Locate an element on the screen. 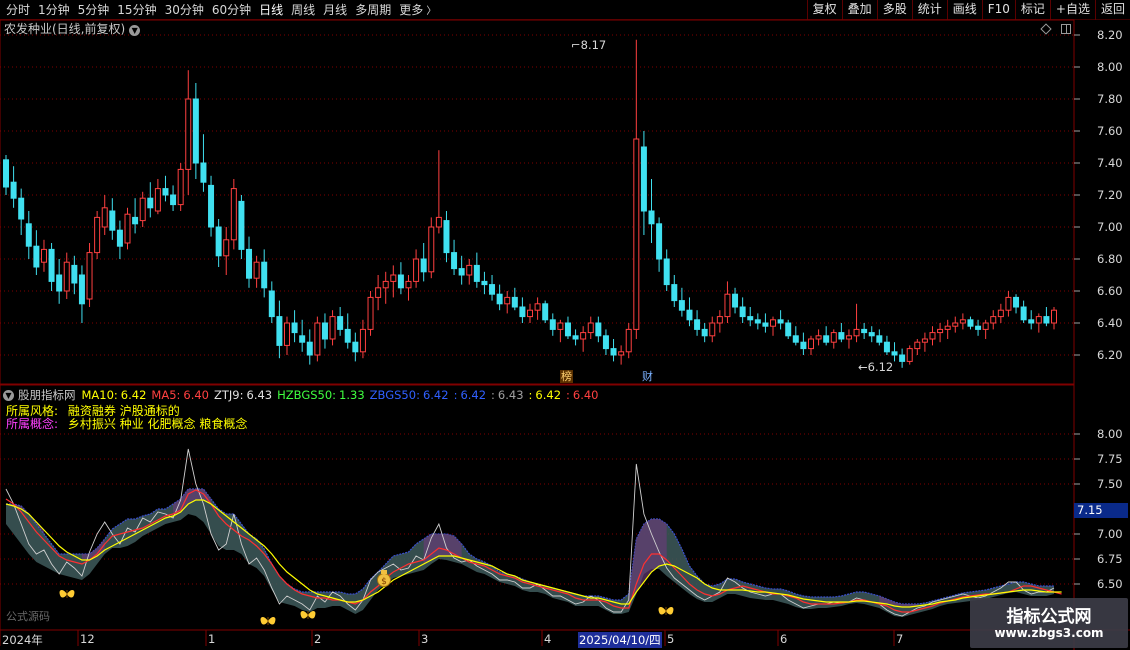  price-tick-label: 7.00 is located at coordinates (1110, 227).